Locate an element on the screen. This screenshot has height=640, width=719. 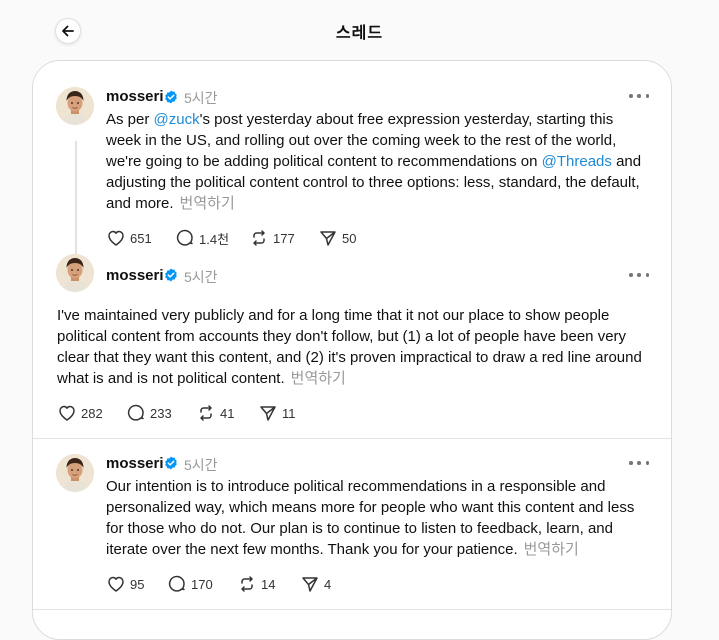
share-count: 50 is located at coordinates (349, 238).